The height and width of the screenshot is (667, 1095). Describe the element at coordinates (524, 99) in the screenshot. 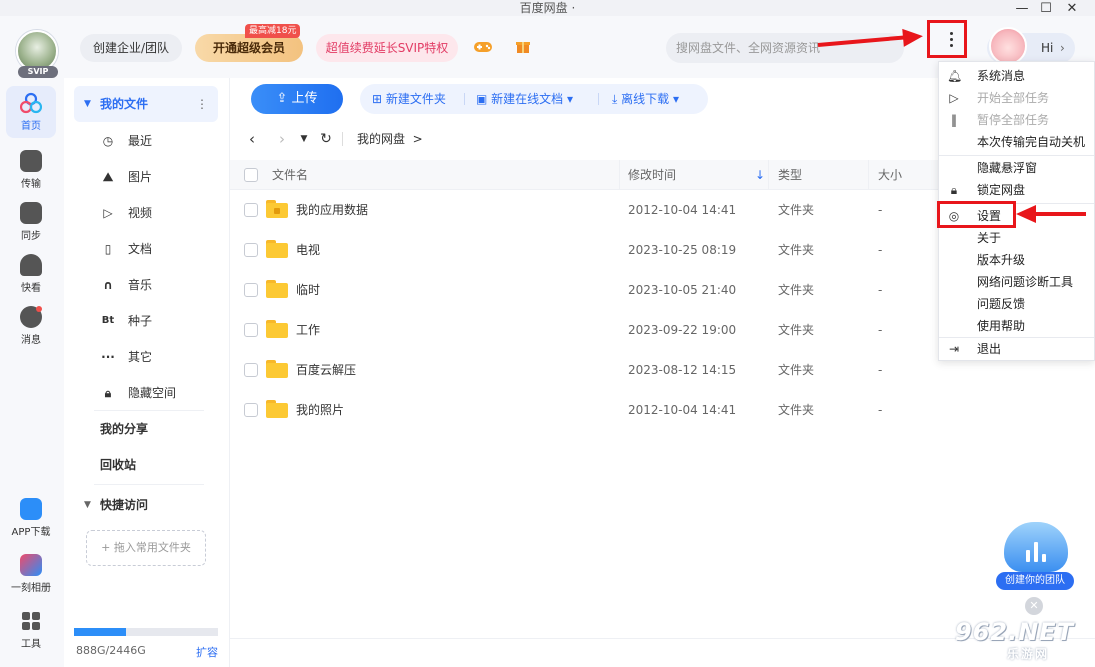

I see `new-online-doc-button: ▣ 新建在线文档 ▾` at that location.